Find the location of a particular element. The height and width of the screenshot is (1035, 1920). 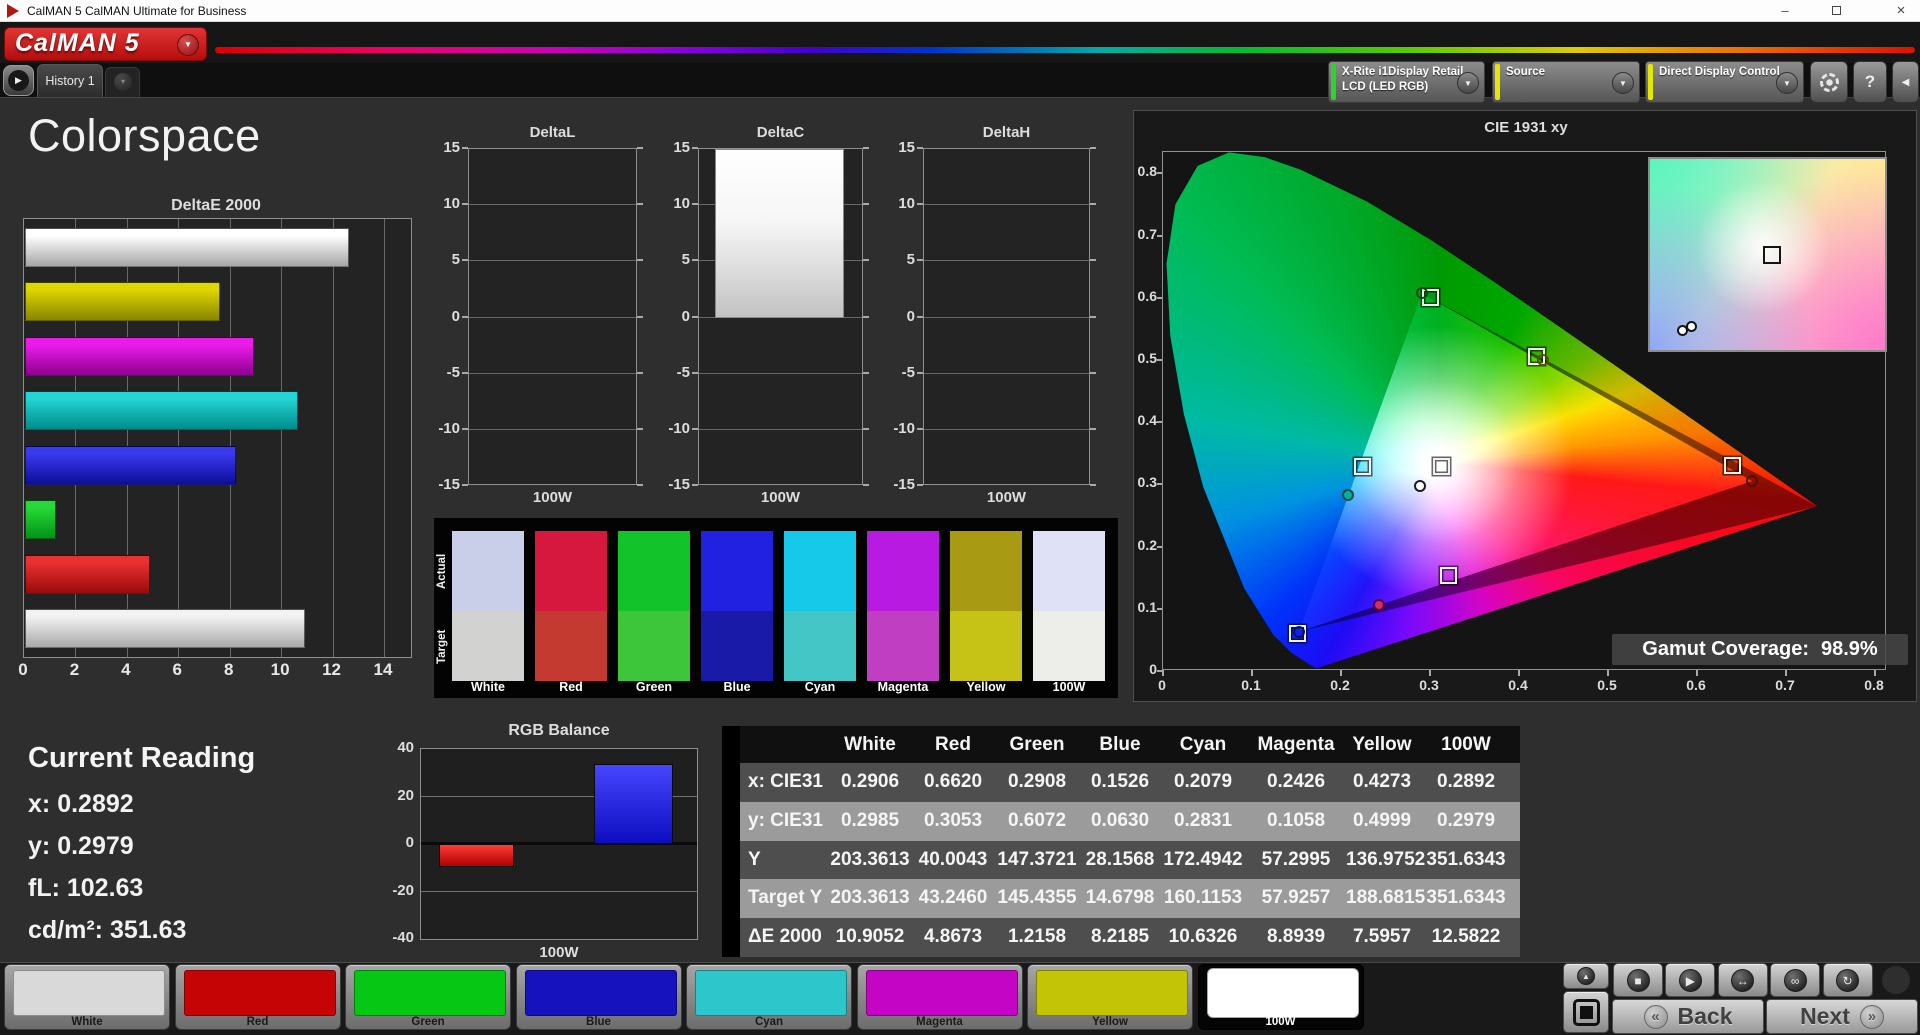

stop-button: ■ is located at coordinates (1638, 980).